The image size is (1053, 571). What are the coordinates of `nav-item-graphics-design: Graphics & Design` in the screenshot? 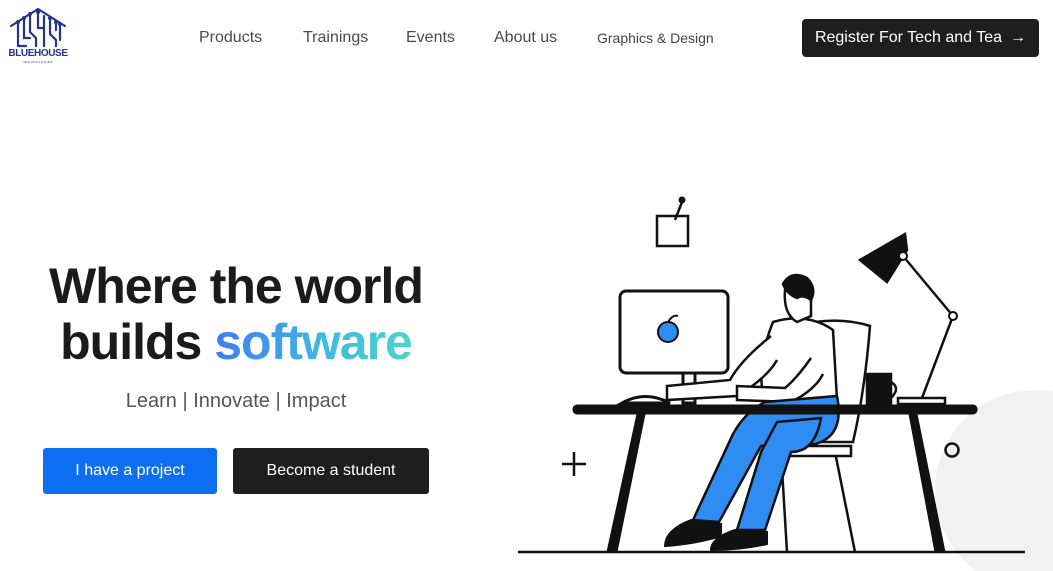 It's located at (655, 38).